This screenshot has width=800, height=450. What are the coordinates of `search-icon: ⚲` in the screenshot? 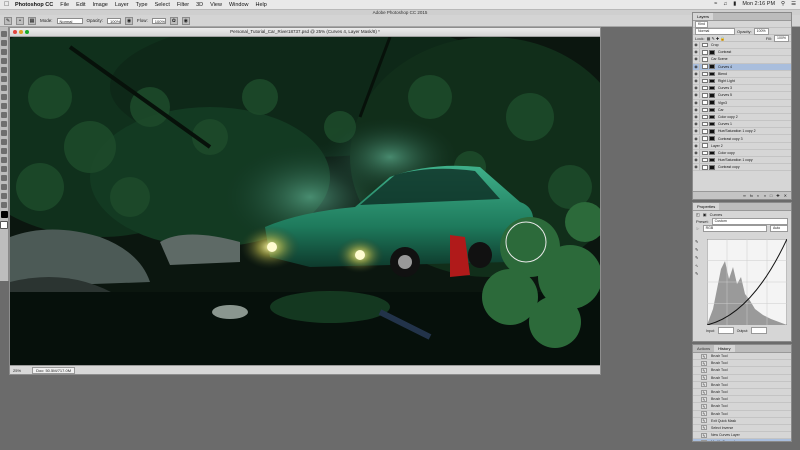 It's located at (783, 4).